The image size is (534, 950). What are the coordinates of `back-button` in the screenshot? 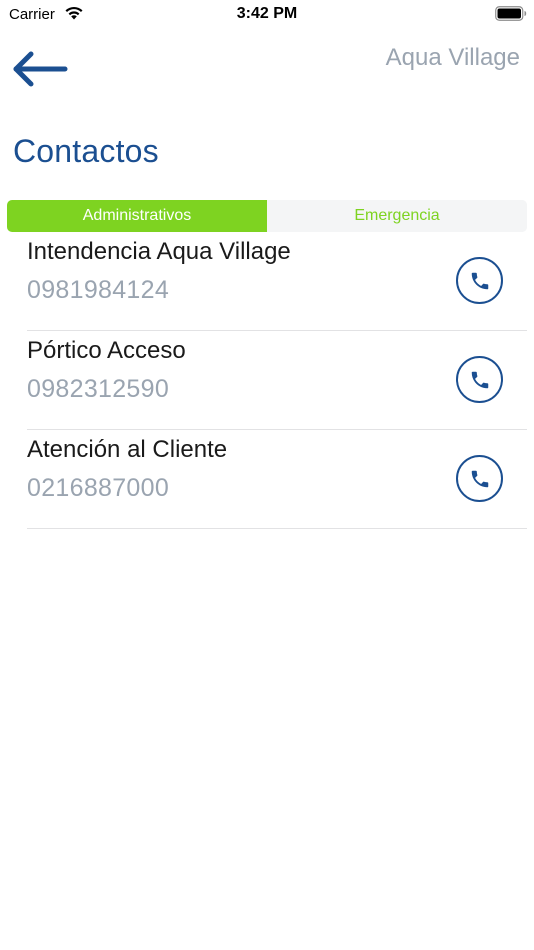 It's located at (40, 69).